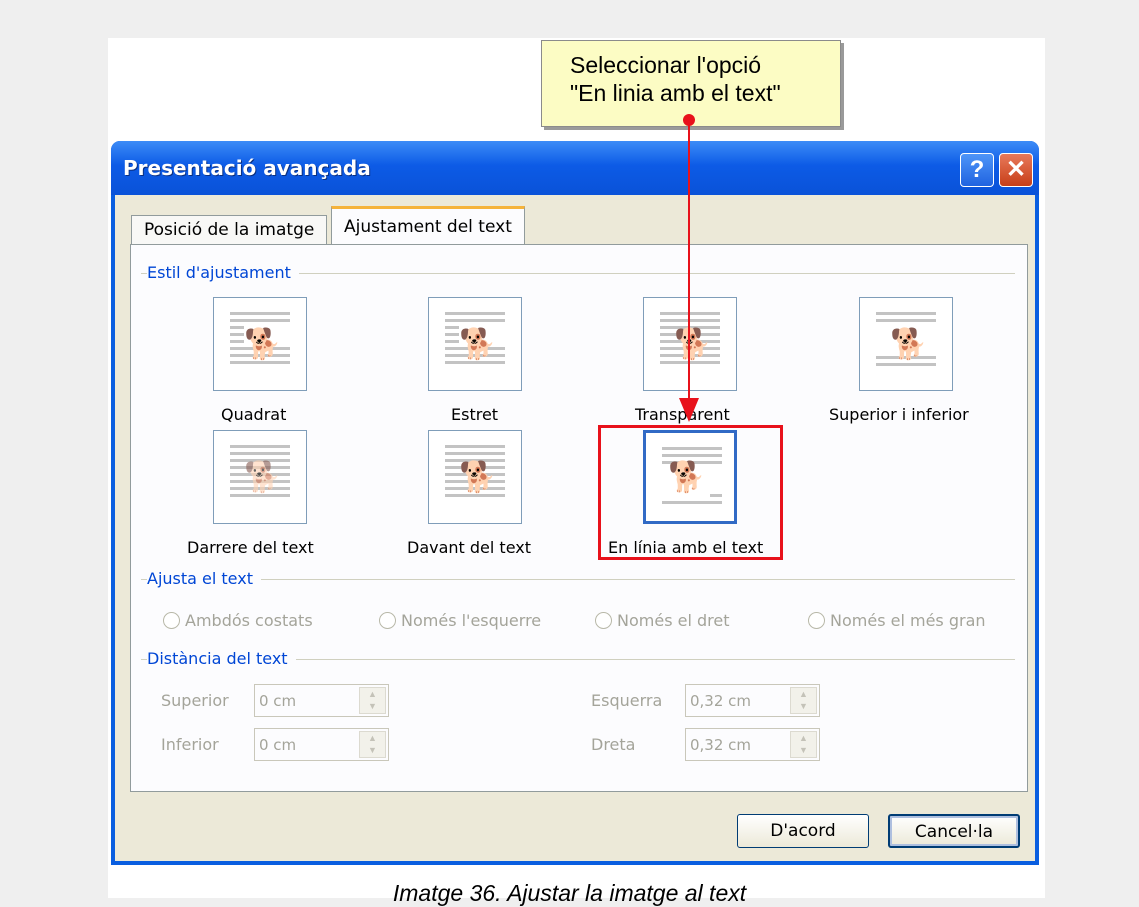 The image size is (1139, 907). Describe the element at coordinates (954, 831) in the screenshot. I see `cancel-button: Cancel·la` at that location.